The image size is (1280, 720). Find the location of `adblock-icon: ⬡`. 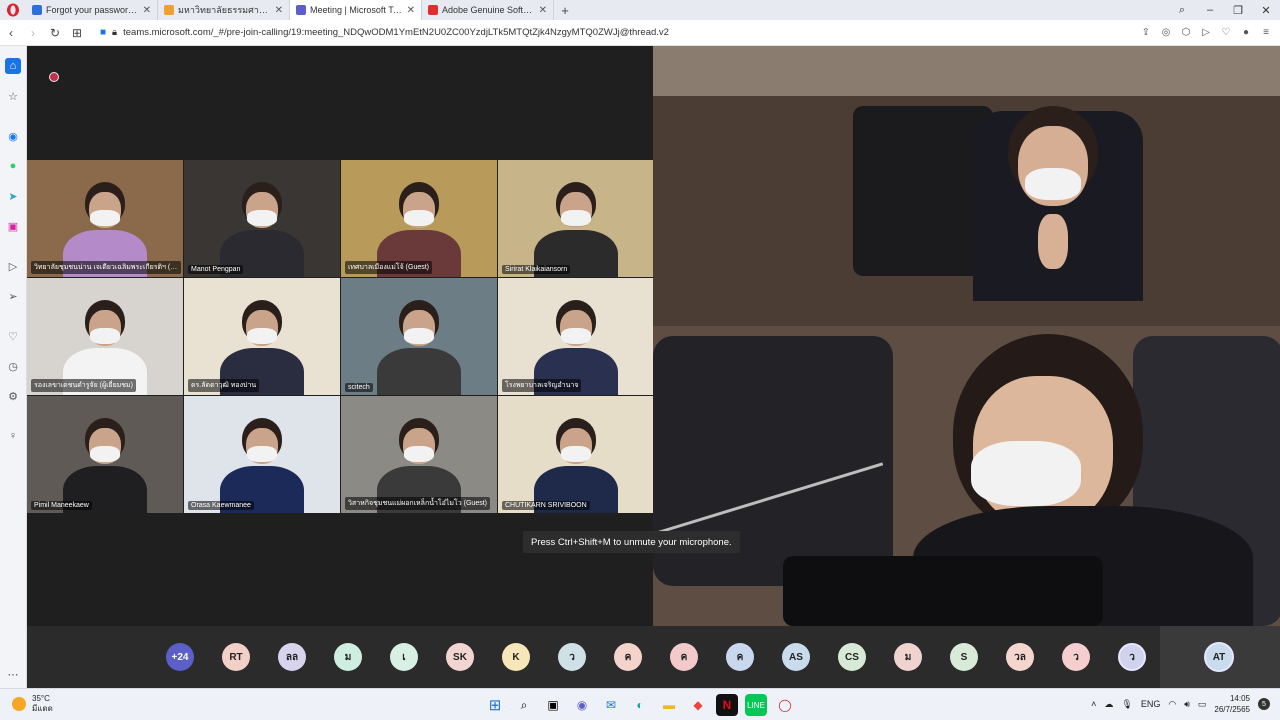

adblock-icon: ⬡ is located at coordinates (1186, 32).